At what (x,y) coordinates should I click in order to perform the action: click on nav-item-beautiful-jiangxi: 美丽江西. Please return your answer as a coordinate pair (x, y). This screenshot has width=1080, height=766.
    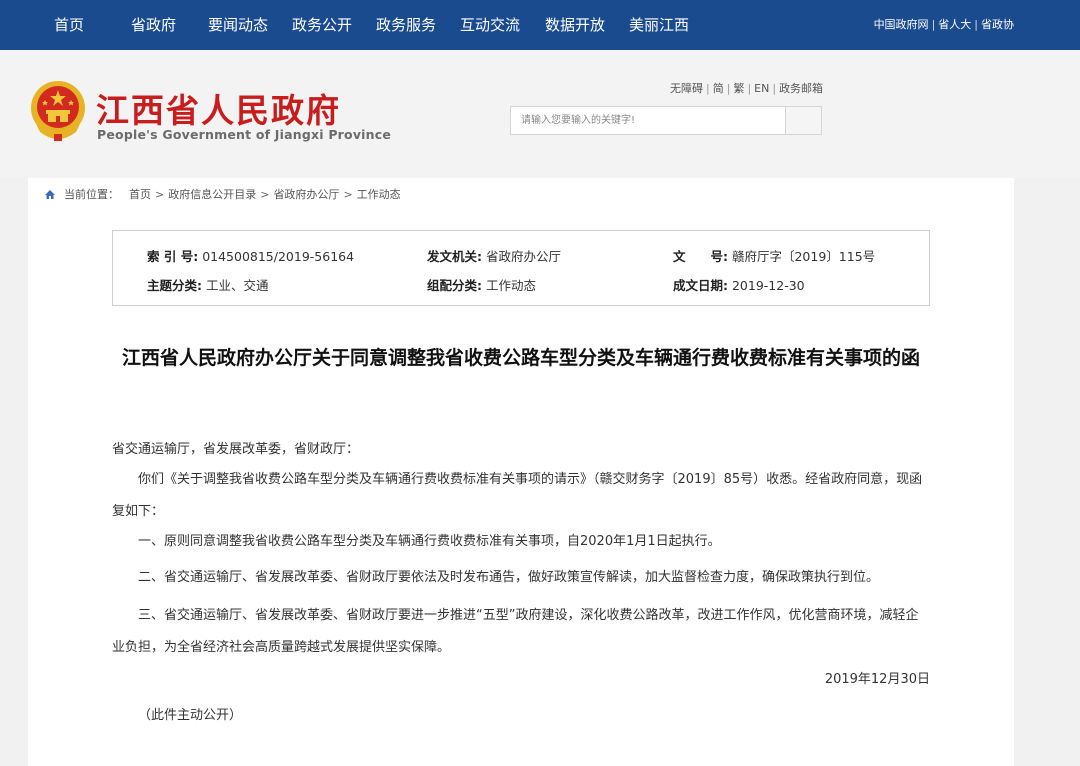
    Looking at the image, I should click on (659, 25).